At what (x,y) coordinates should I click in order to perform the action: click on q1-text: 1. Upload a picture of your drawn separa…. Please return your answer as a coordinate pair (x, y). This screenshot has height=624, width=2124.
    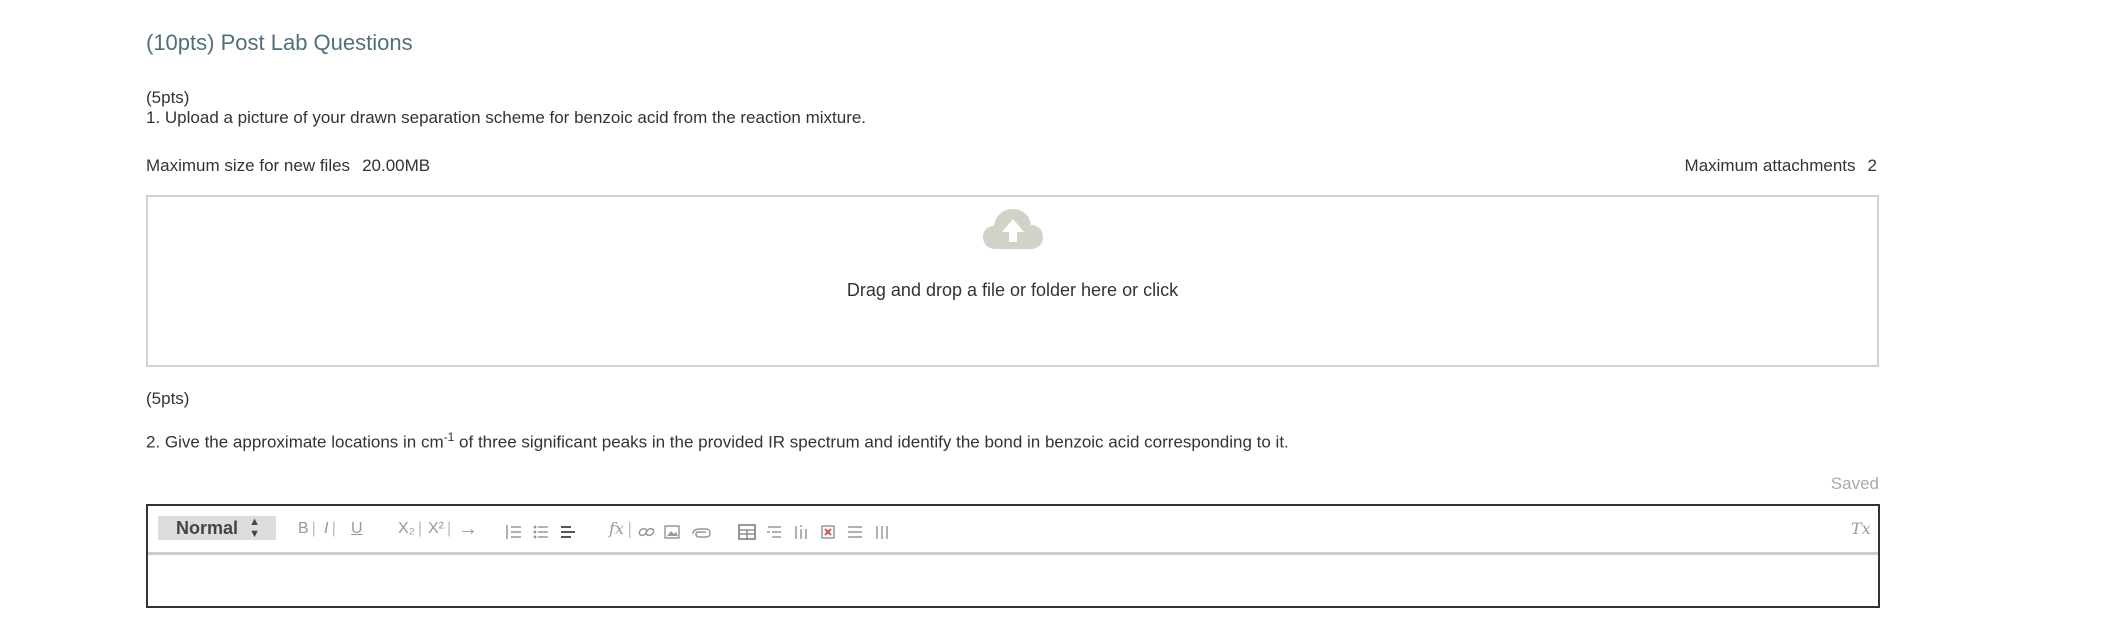
    Looking at the image, I should click on (506, 117).